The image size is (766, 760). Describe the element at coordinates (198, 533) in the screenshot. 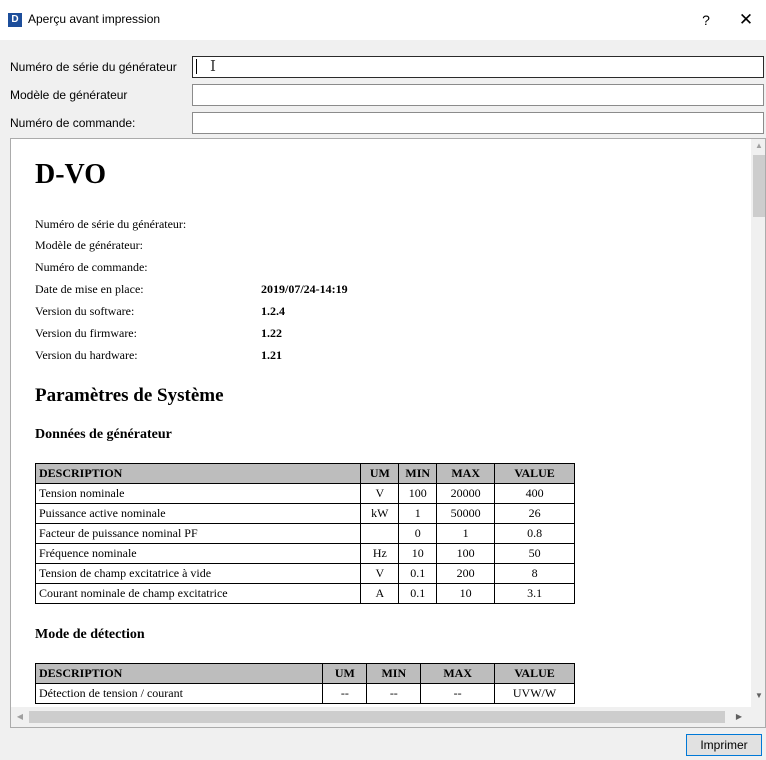

I see `table-cell: Facteur de puissance nominal PF` at that location.